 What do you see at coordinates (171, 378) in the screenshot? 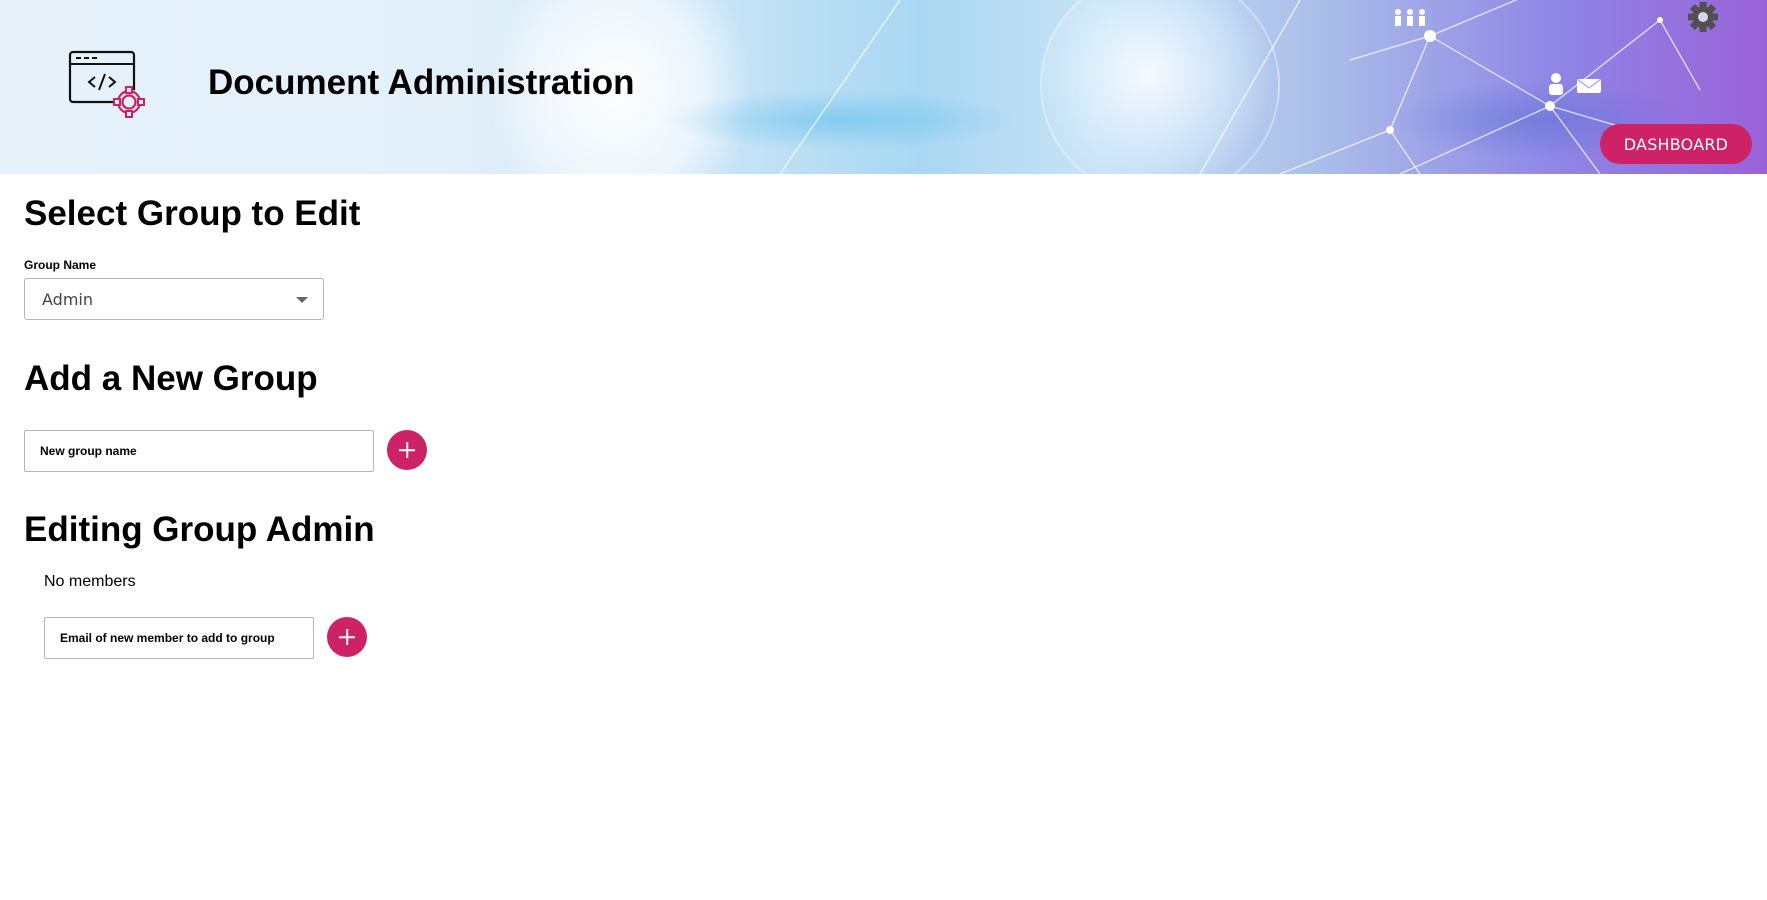
I see `add-group-heading: Add a New Group` at bounding box center [171, 378].